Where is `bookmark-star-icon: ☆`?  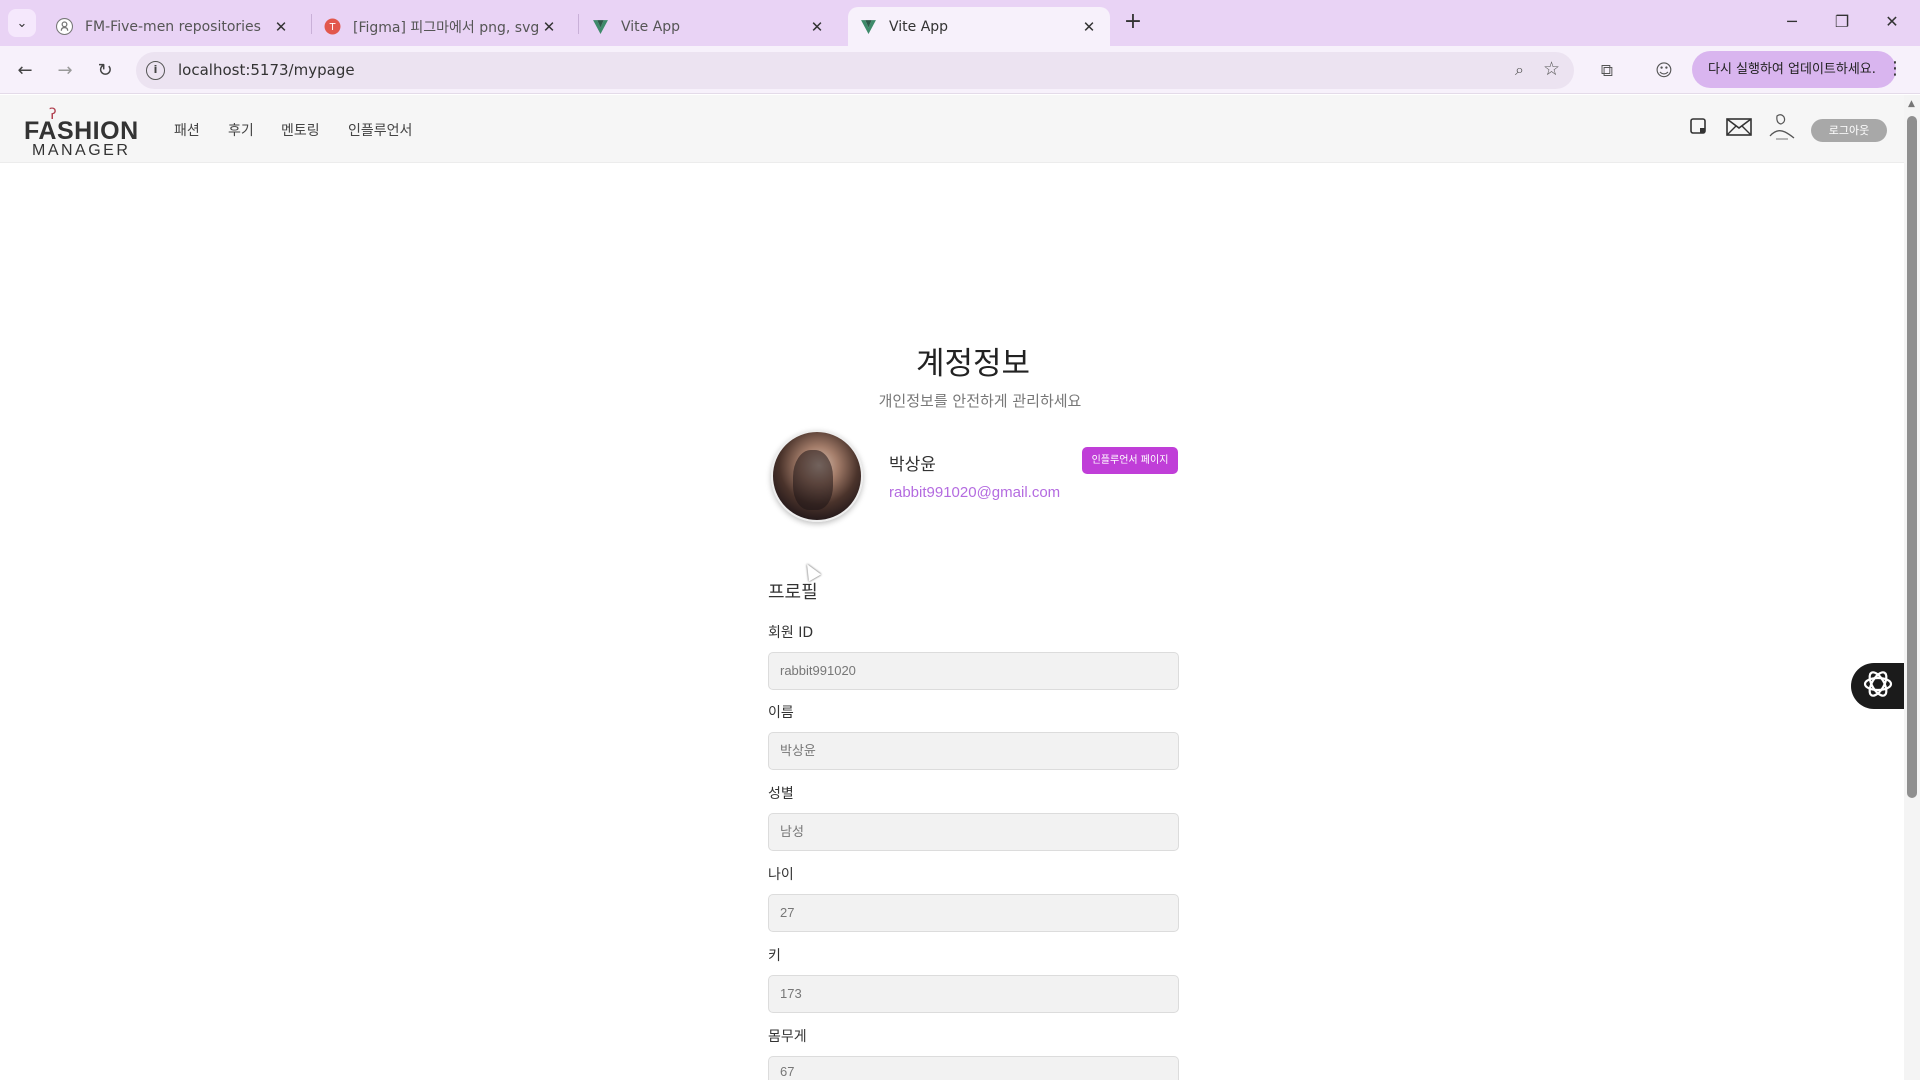 bookmark-star-icon: ☆ is located at coordinates (1551, 69).